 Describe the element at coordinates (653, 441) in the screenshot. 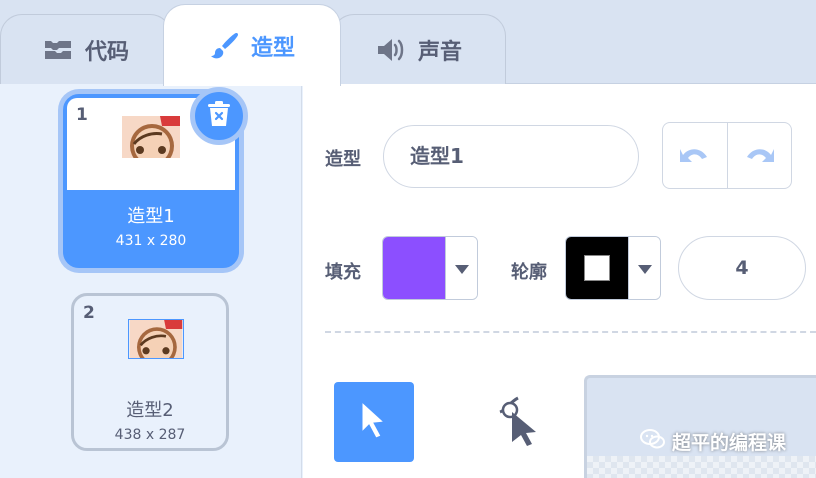

I see `wechat-icon` at that location.